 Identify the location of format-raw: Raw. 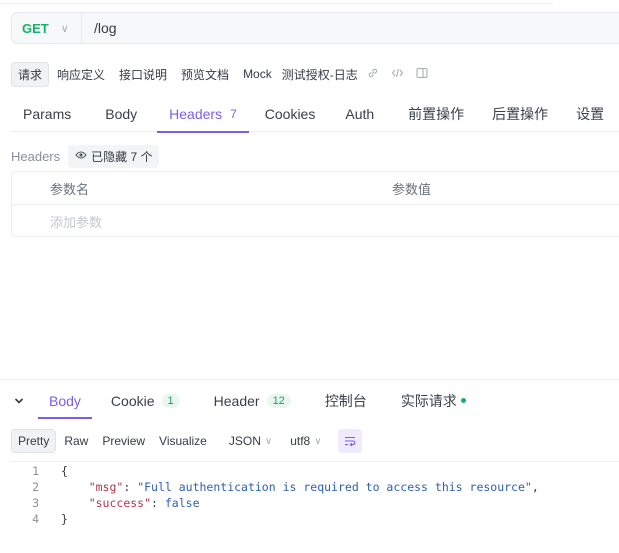
(76, 441).